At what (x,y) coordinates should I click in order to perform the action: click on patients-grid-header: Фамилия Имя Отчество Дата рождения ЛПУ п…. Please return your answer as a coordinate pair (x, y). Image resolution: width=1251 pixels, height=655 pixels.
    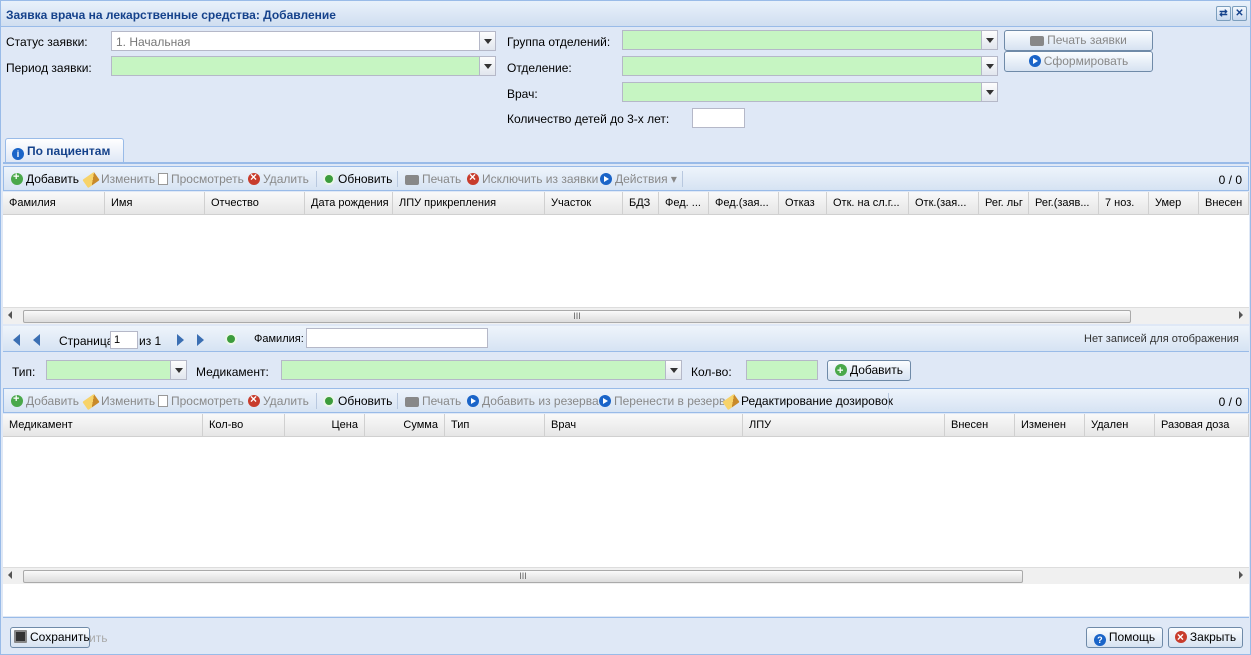
    Looking at the image, I should click on (626, 203).